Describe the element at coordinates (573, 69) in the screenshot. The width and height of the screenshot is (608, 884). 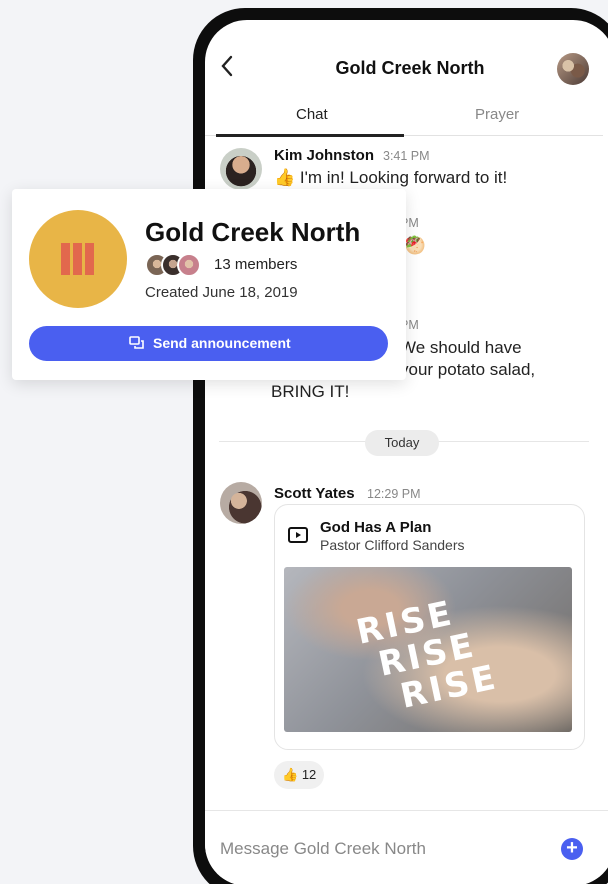
I see `group-avatar` at that location.